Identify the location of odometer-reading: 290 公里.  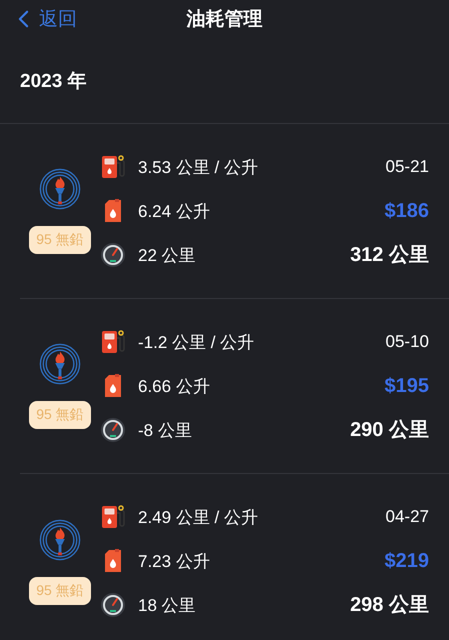
(389, 430).